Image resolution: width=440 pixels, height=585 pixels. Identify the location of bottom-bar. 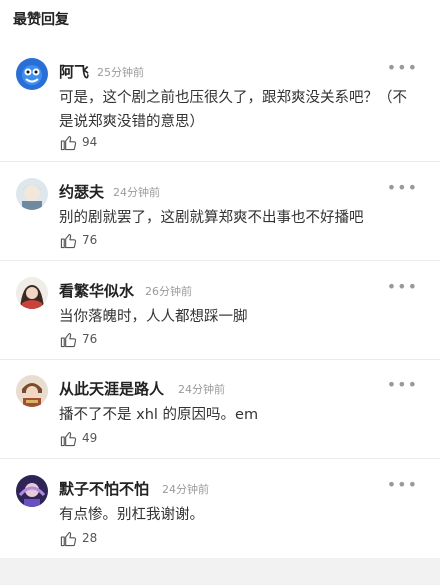
(220, 571).